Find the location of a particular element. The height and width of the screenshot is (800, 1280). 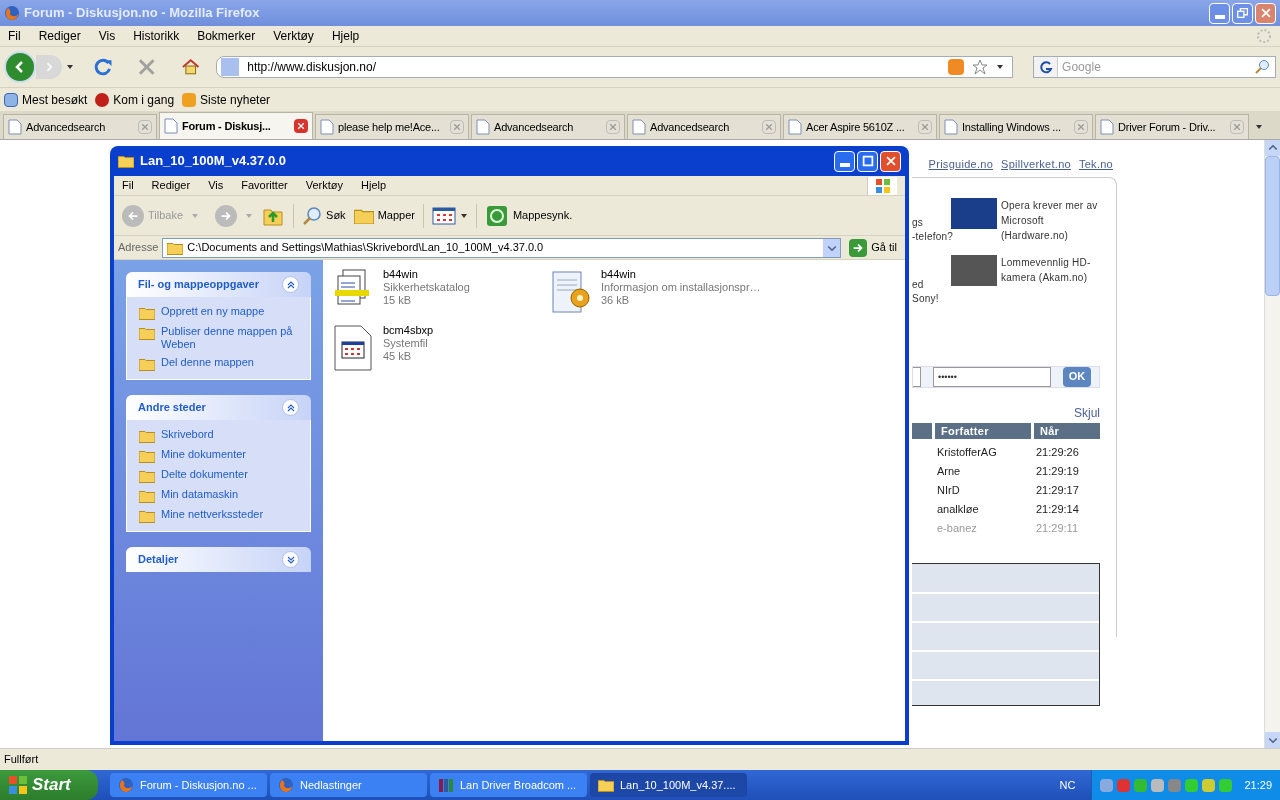

site-link: Spillverket.no is located at coordinates (1036, 164).